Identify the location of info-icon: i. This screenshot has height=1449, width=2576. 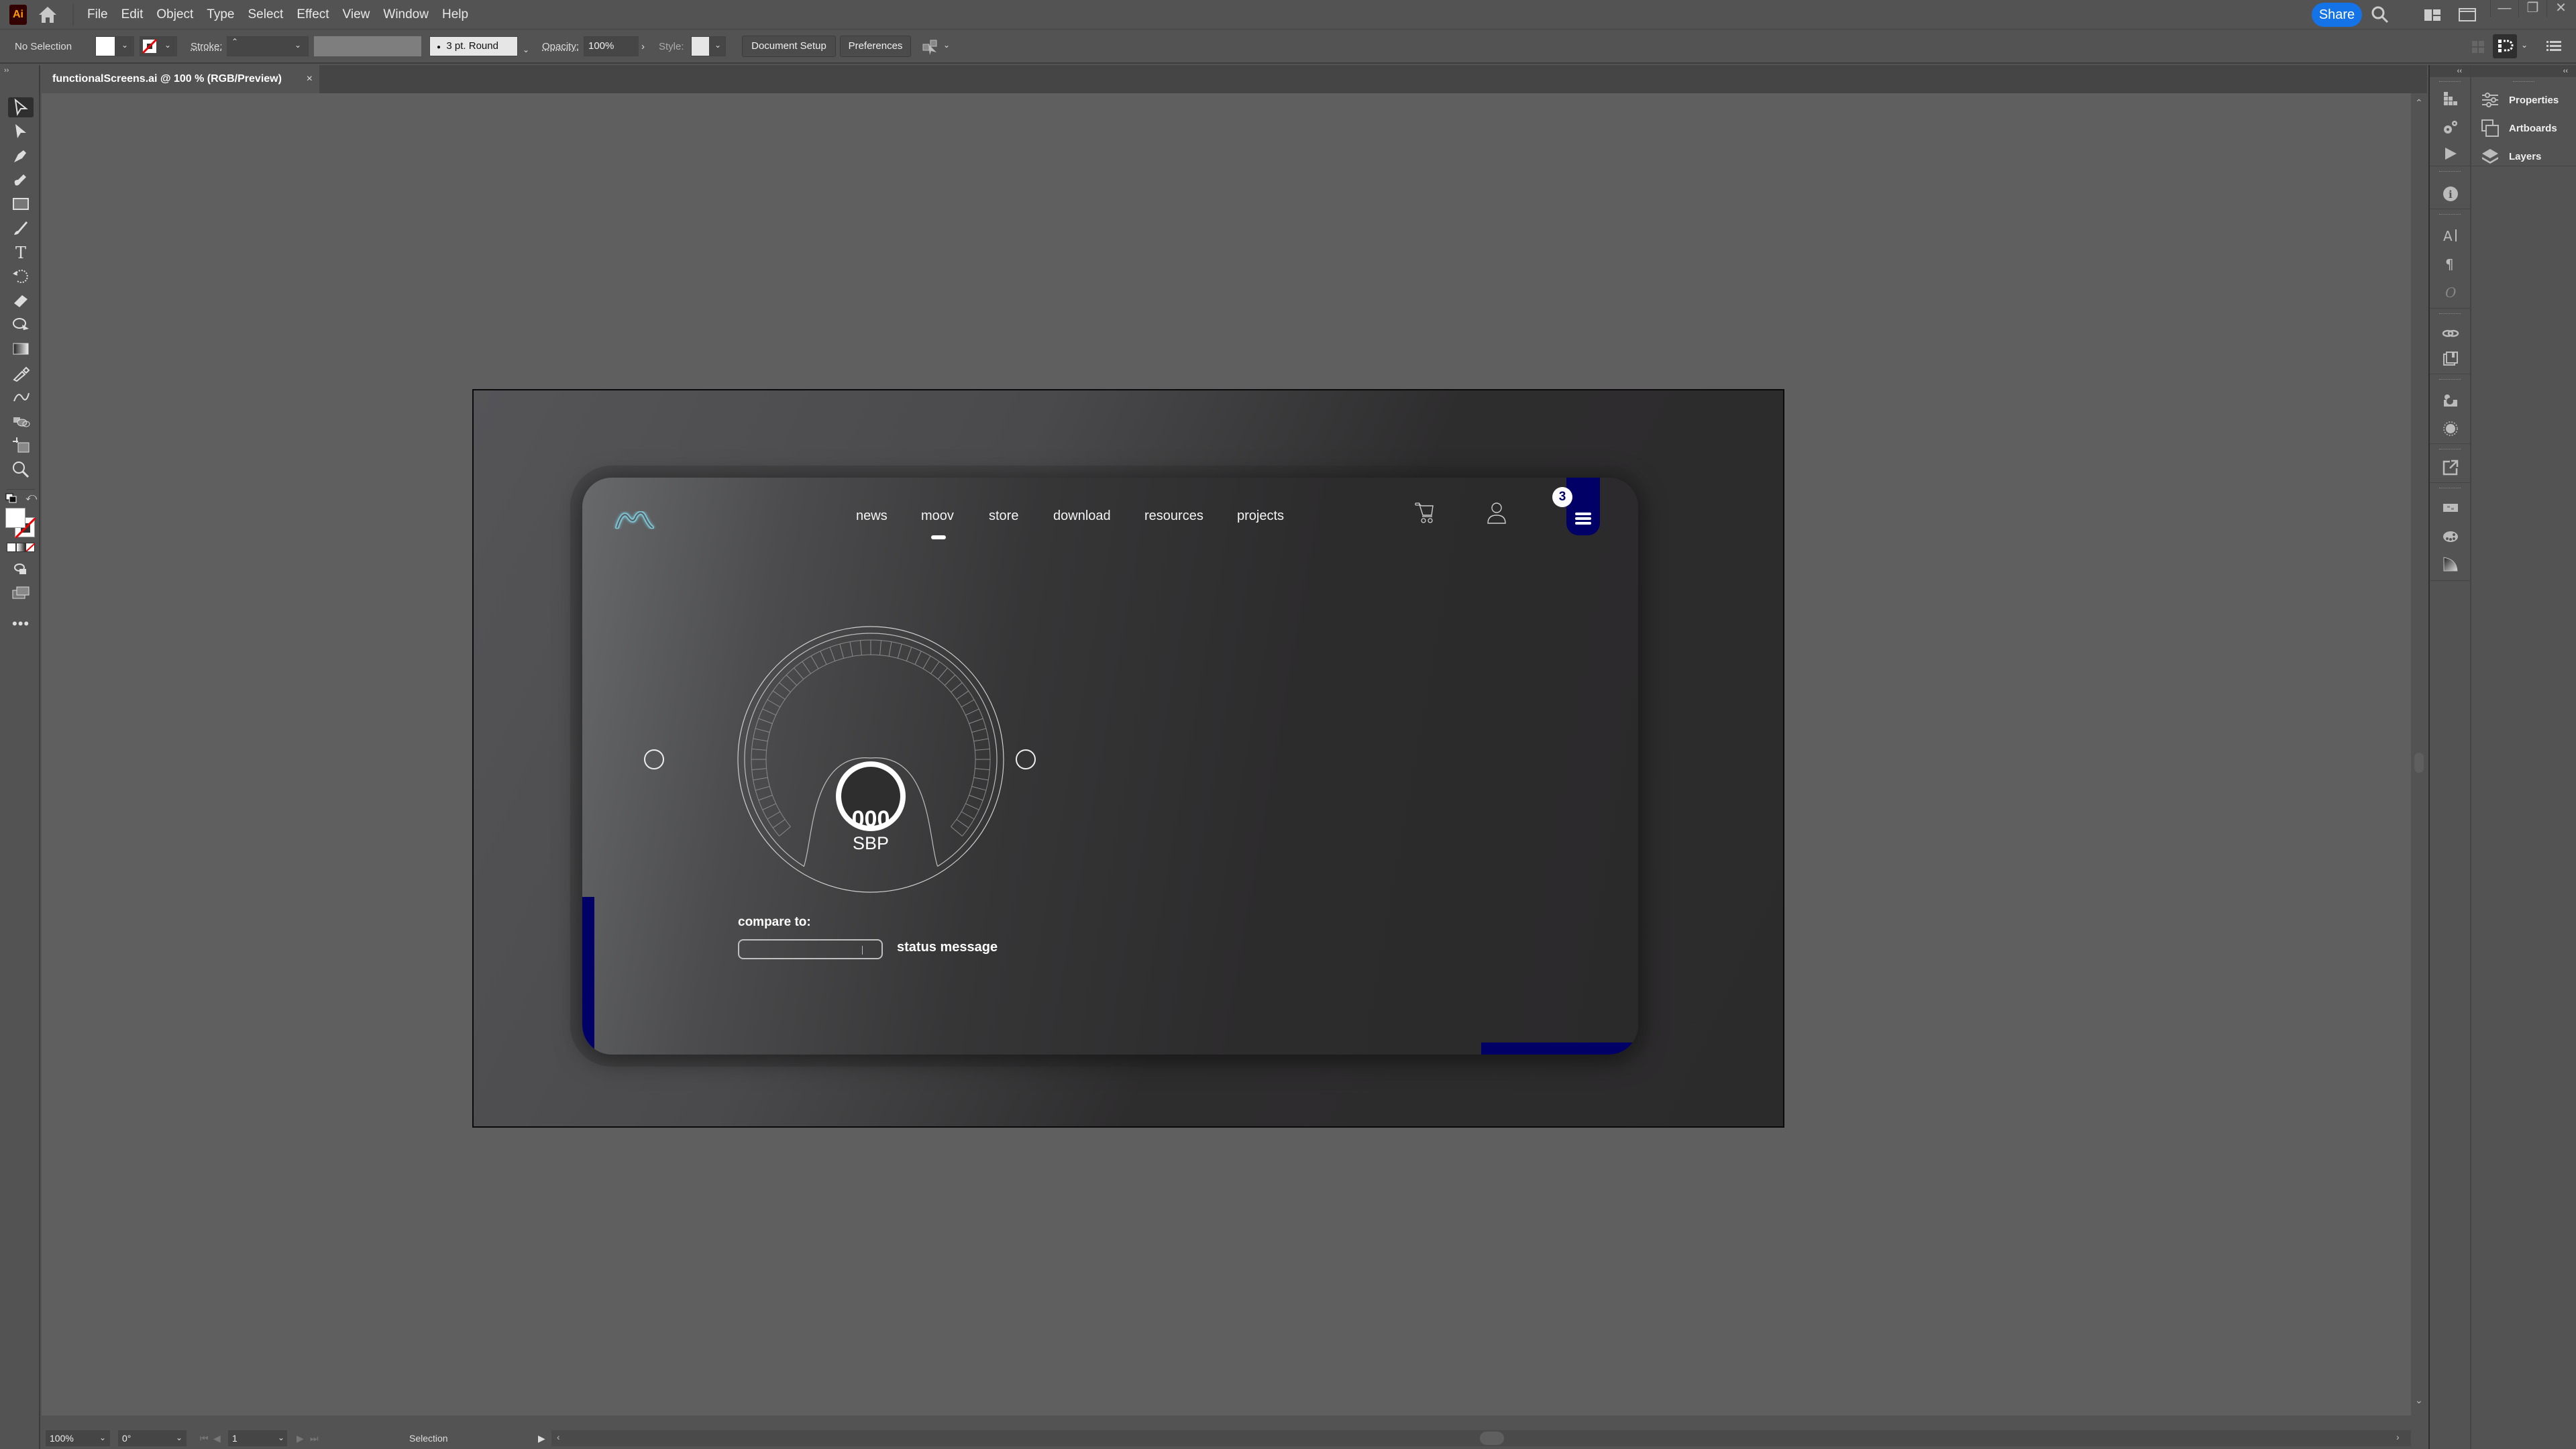
(2450, 193).